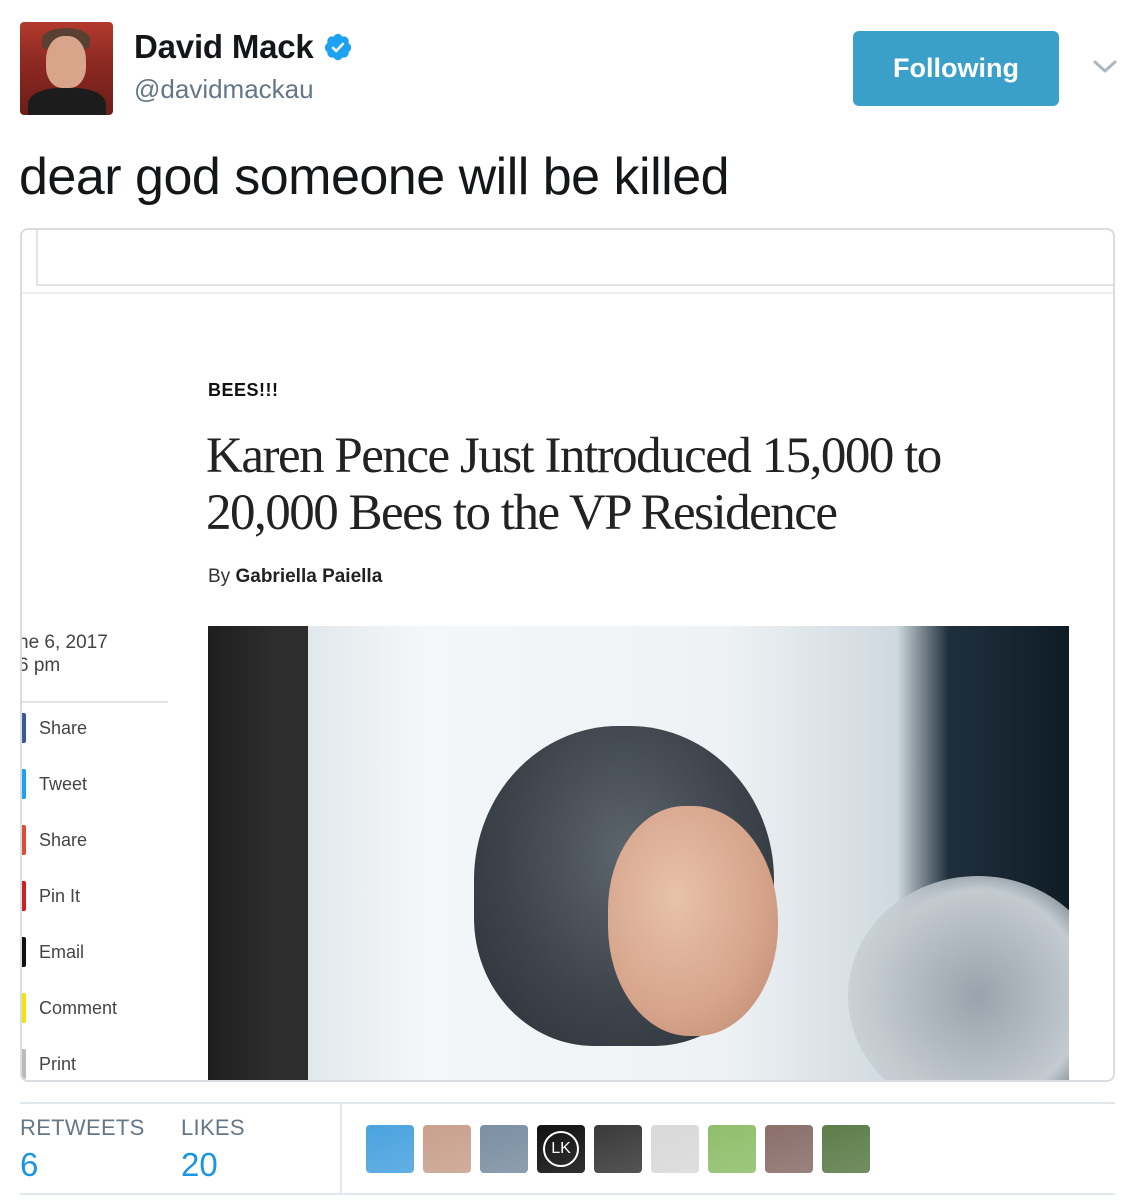  Describe the element at coordinates (219, 576) in the screenshot. I see `byline-prefix: By` at that location.